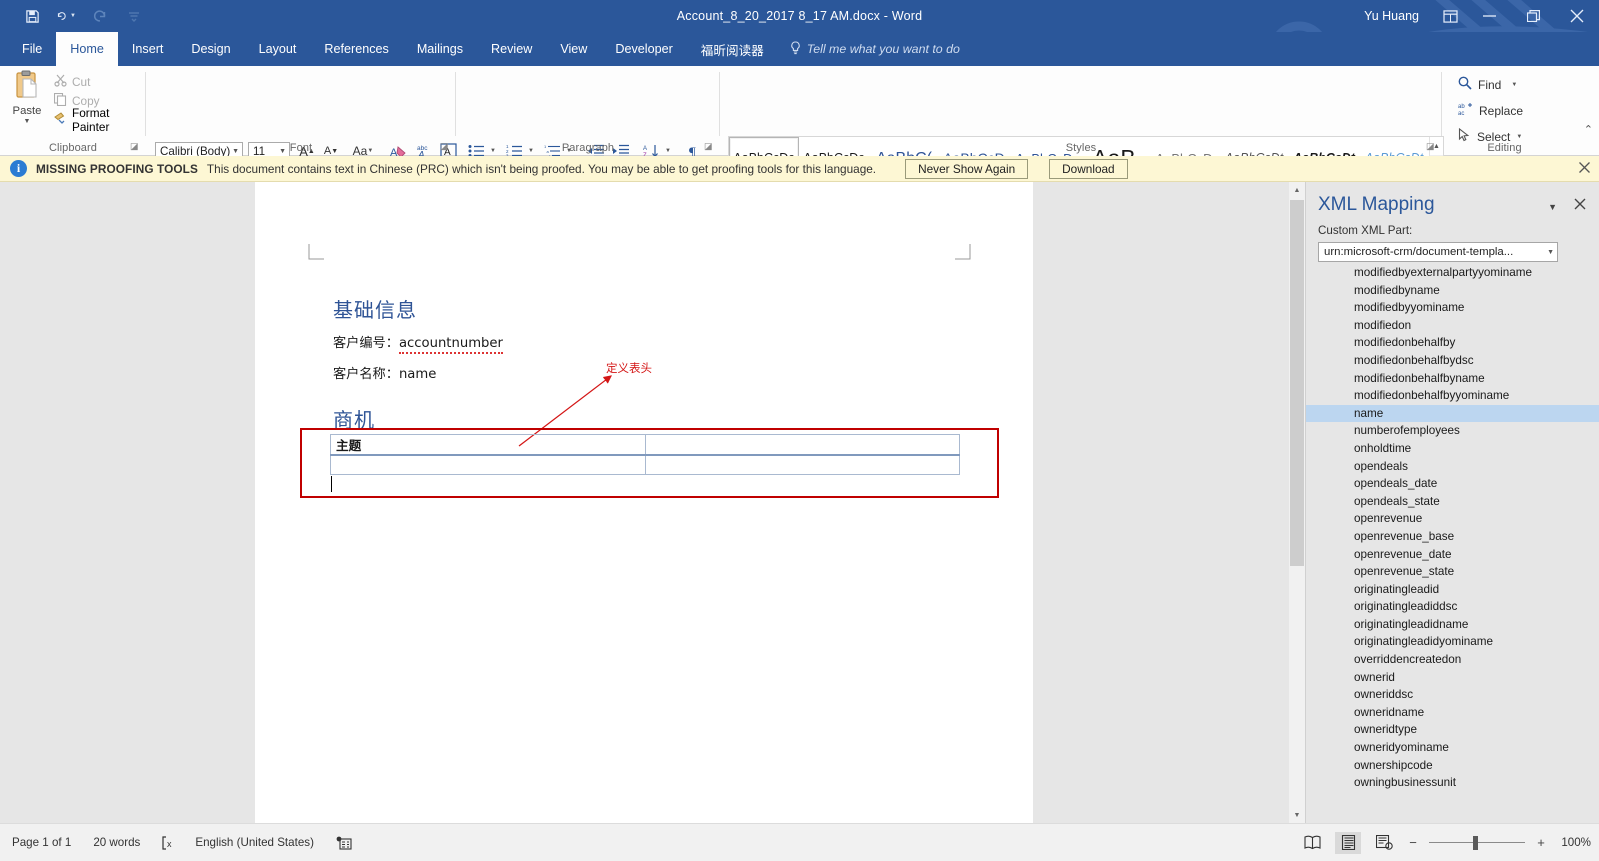 The image size is (1599, 861). What do you see at coordinates (1452, 484) in the screenshot?
I see `xml-list-item: opendeals_date` at bounding box center [1452, 484].